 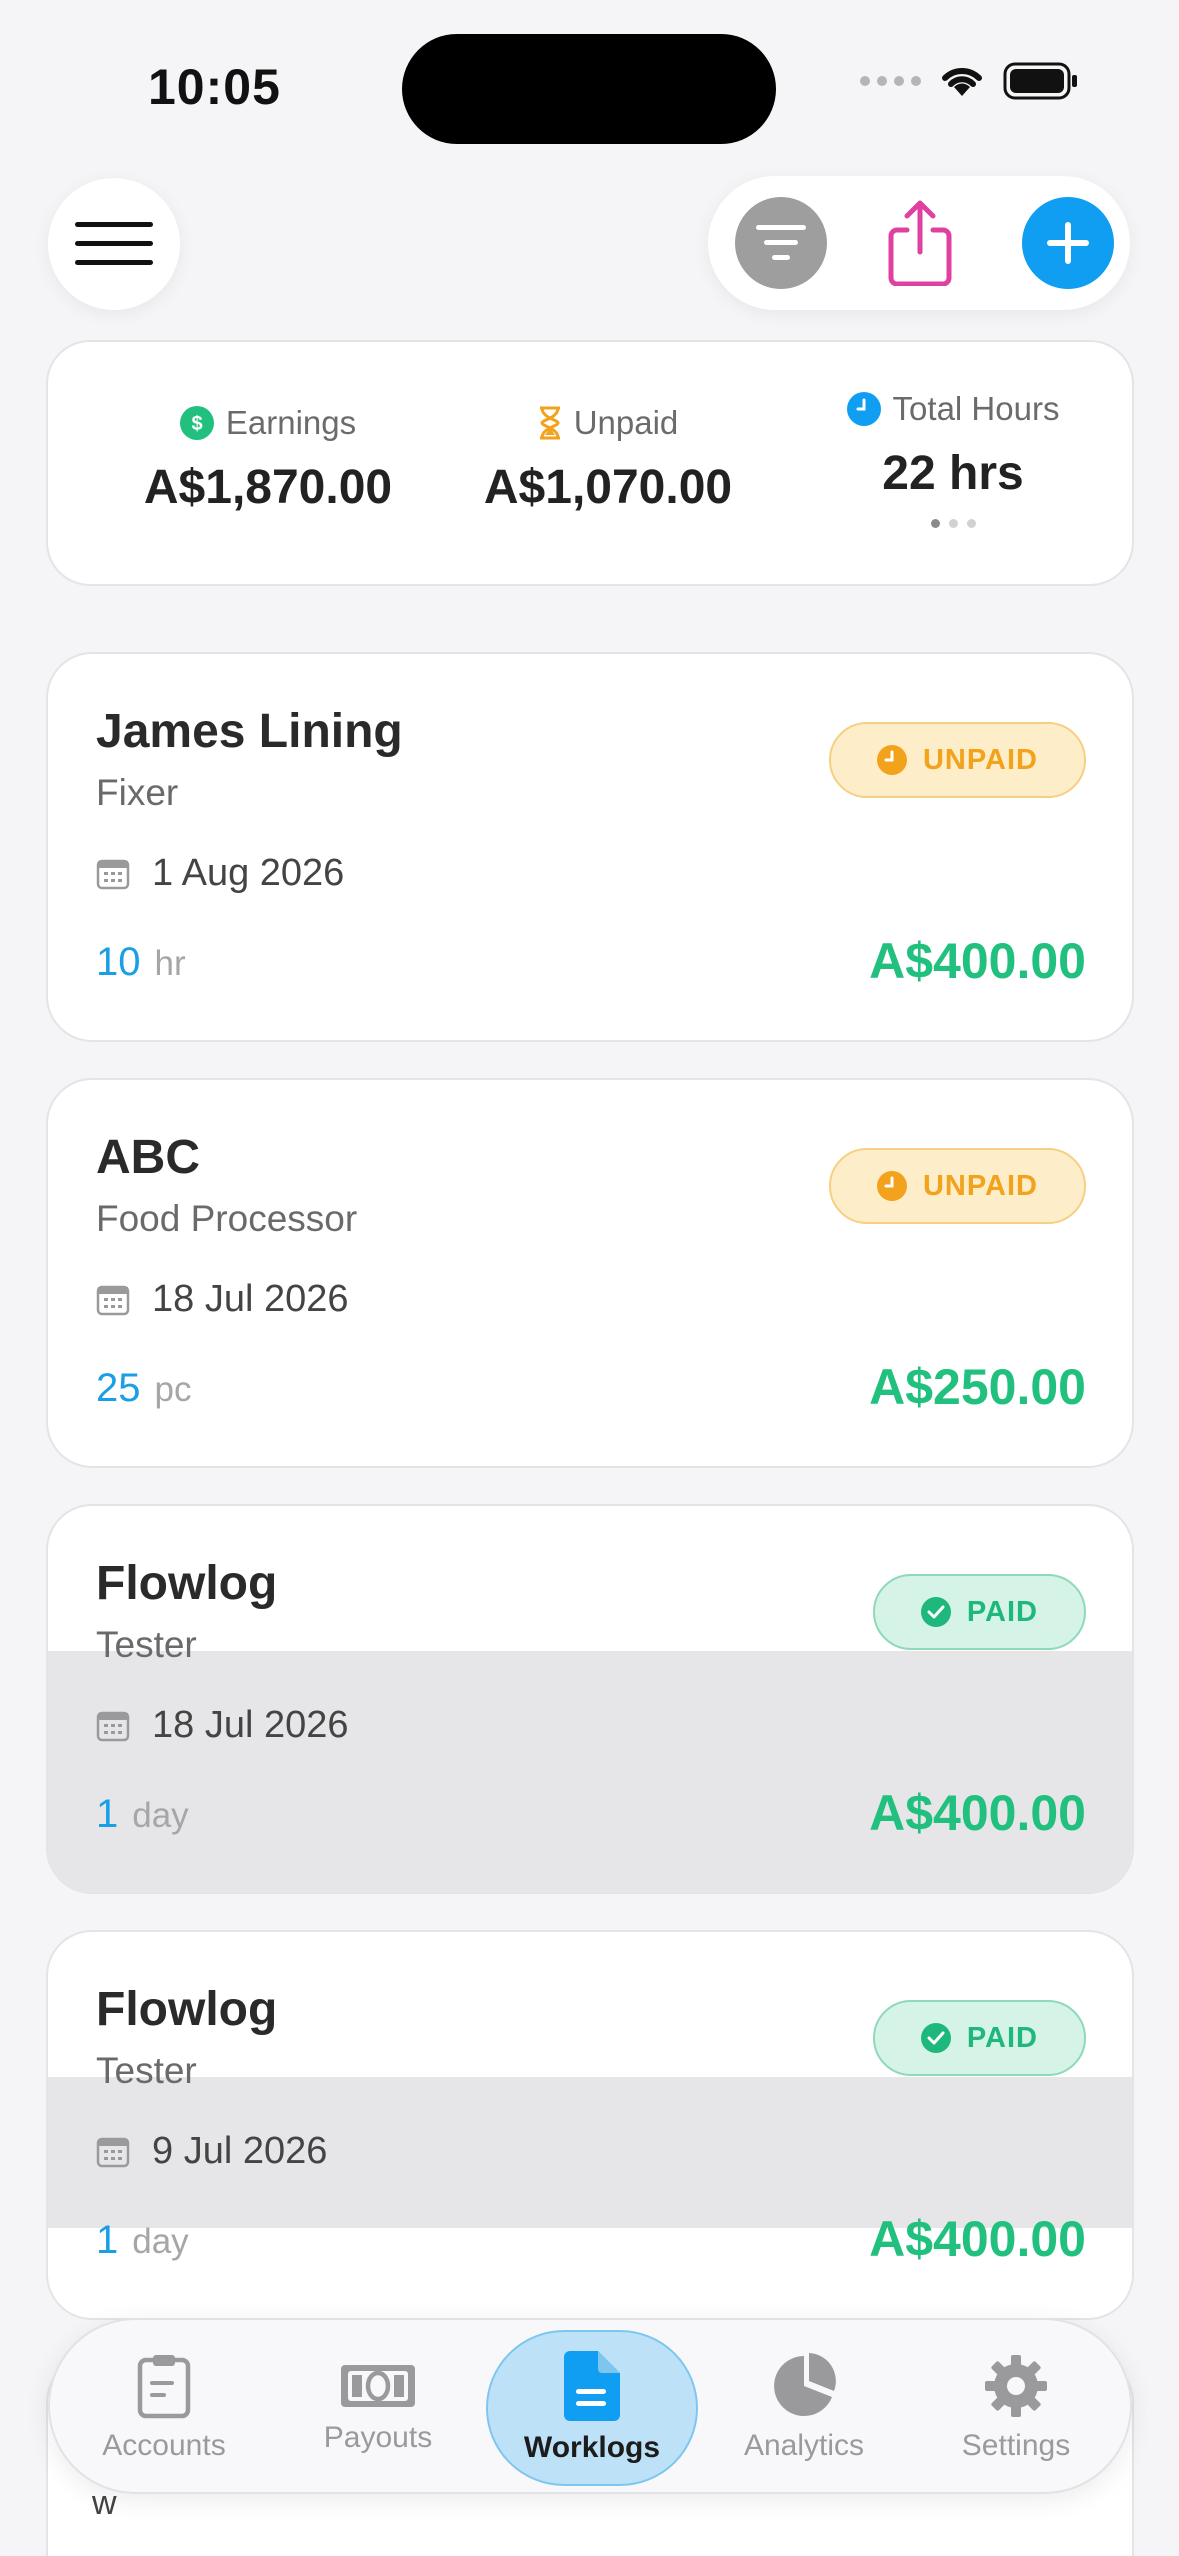 I want to click on worklog-date: 9 Jul 2026, so click(x=211, y=2151).